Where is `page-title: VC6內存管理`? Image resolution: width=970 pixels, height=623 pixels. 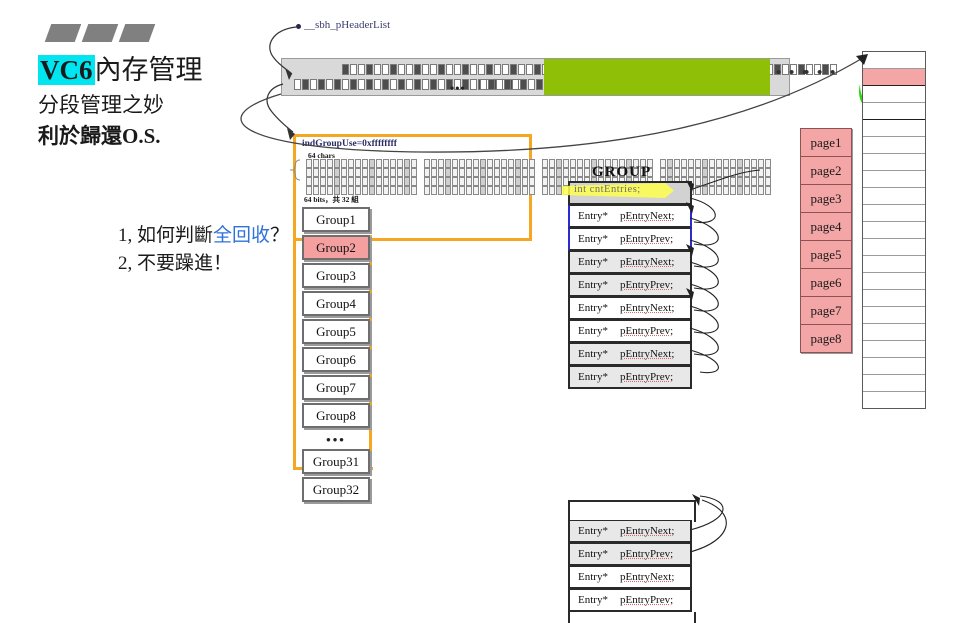 page-title: VC6內存管理 is located at coordinates (153, 67).